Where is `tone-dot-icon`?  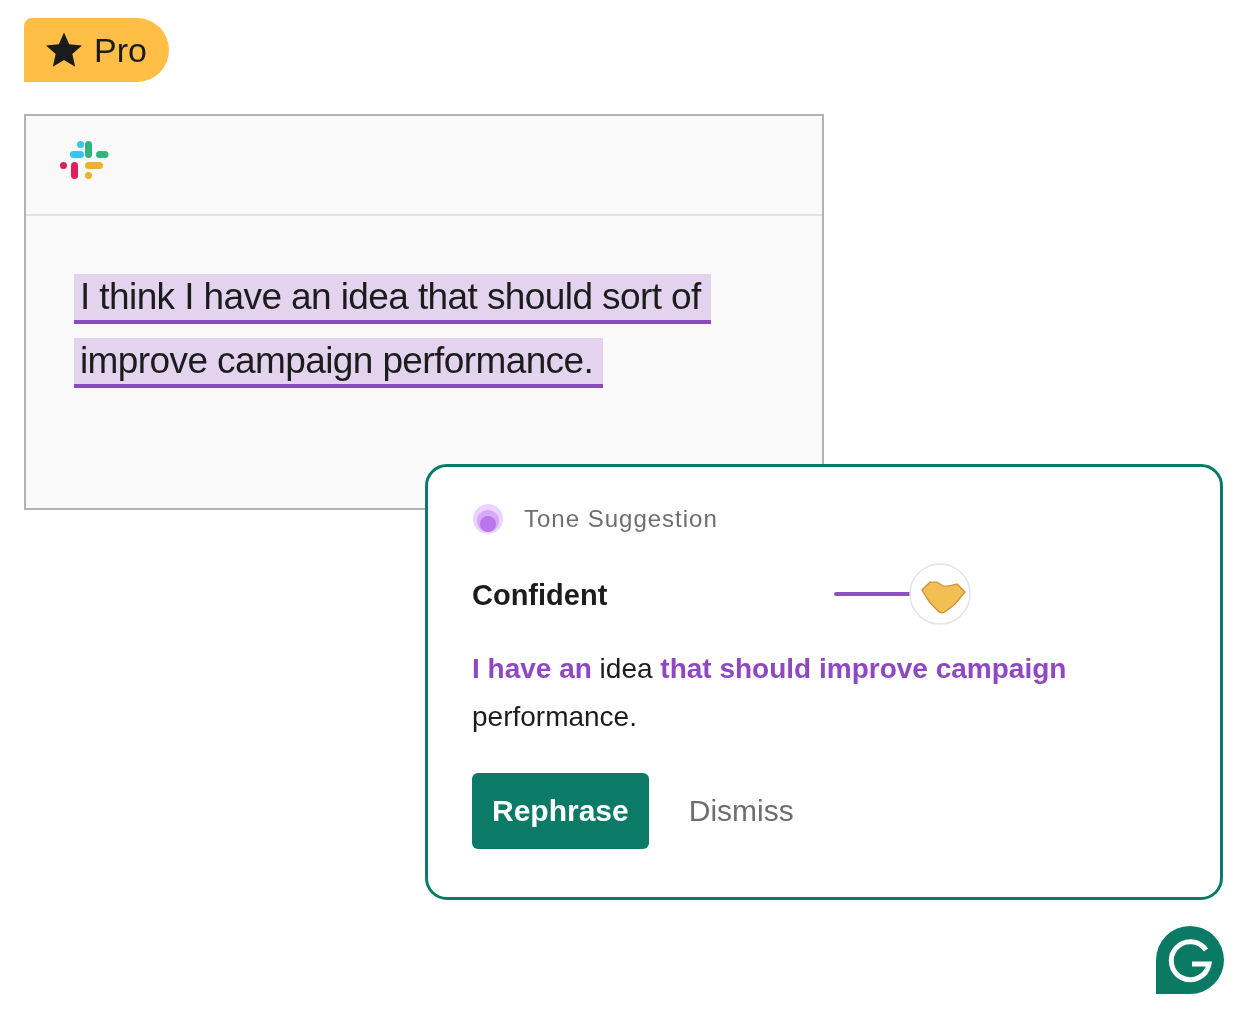
tone-dot-icon is located at coordinates (488, 519).